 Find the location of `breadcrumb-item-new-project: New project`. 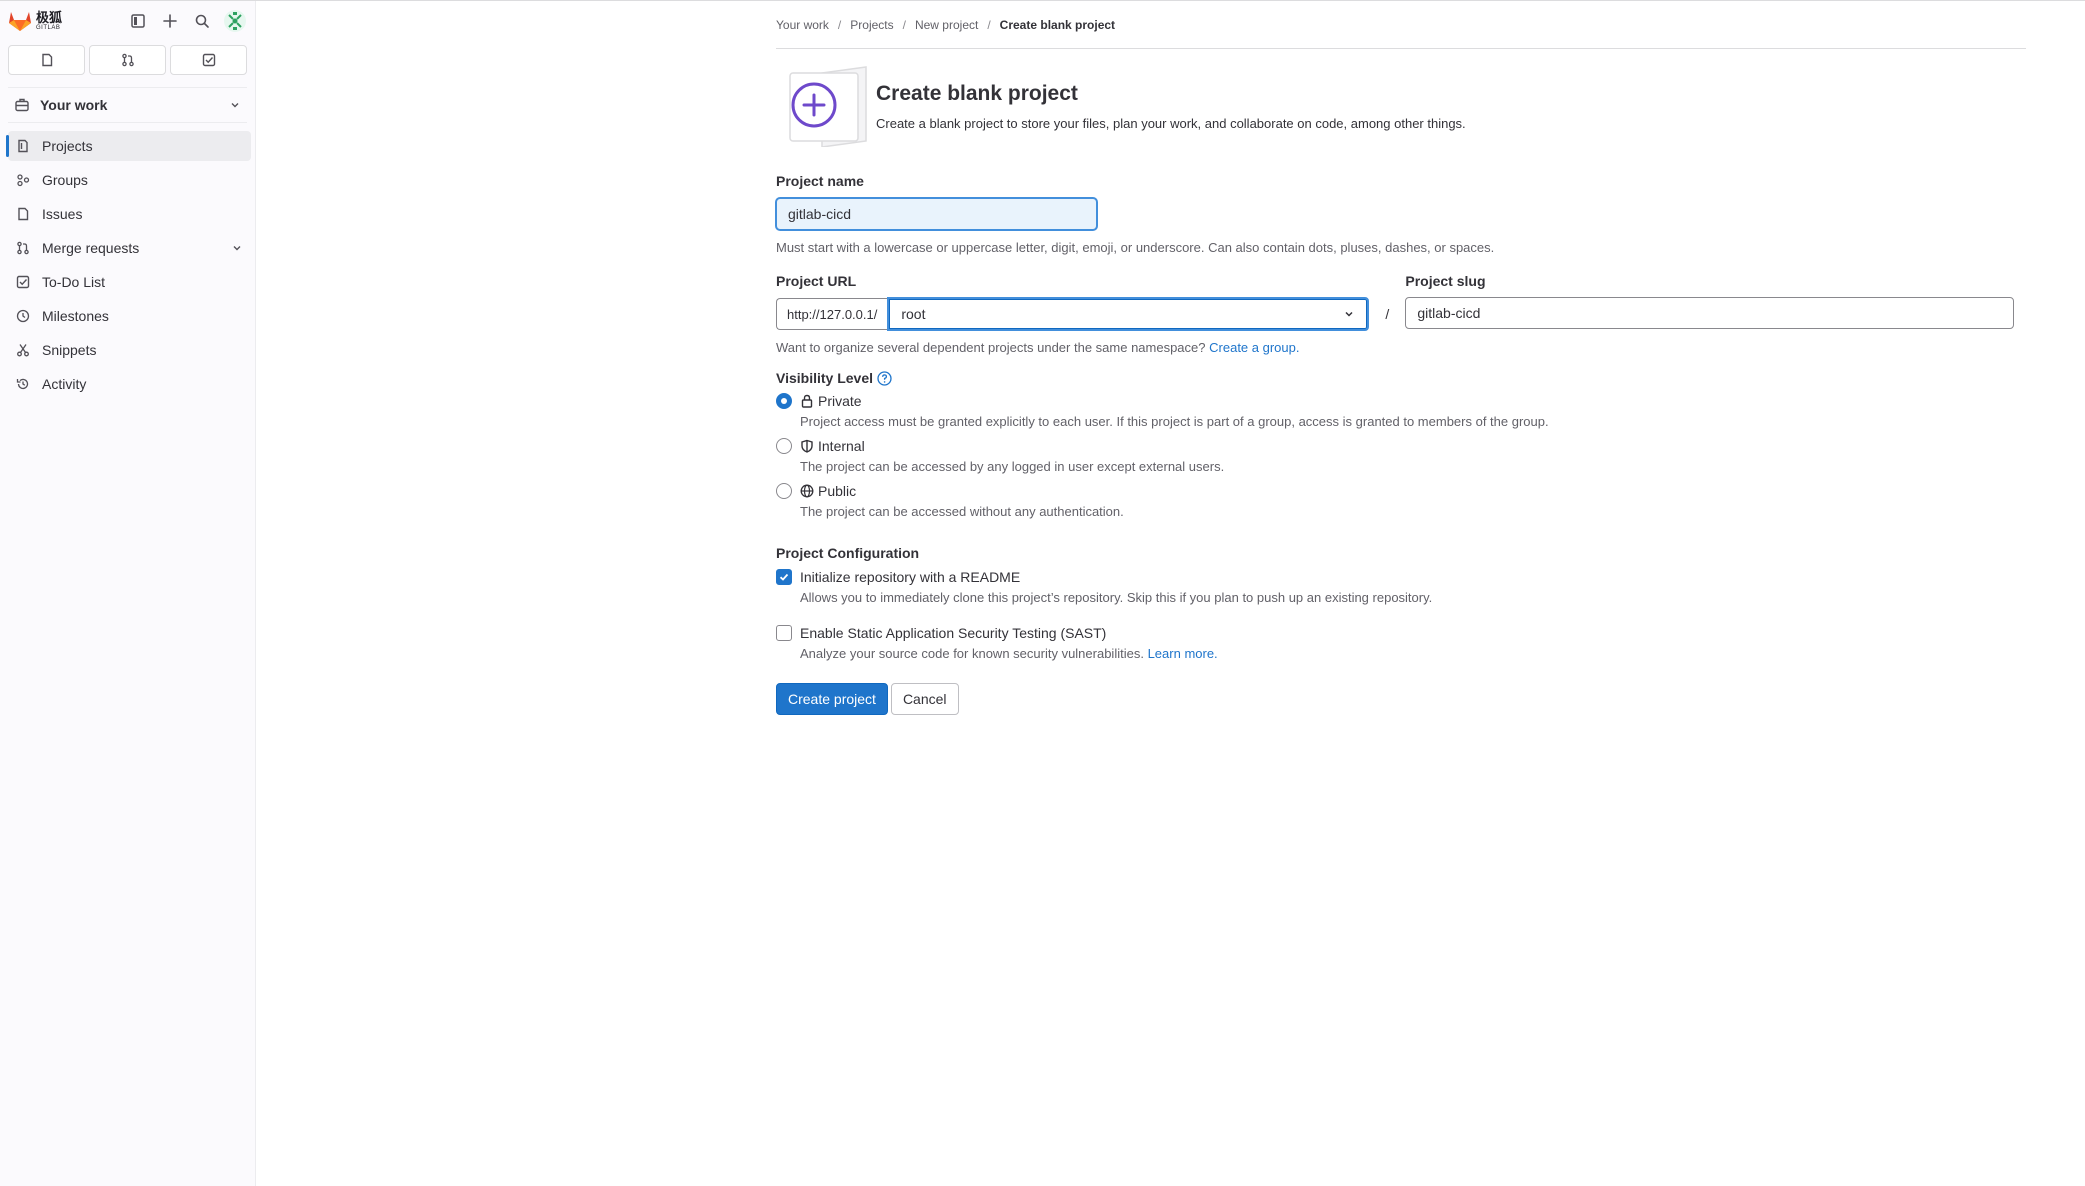

breadcrumb-item-new-project: New project is located at coordinates (946, 25).